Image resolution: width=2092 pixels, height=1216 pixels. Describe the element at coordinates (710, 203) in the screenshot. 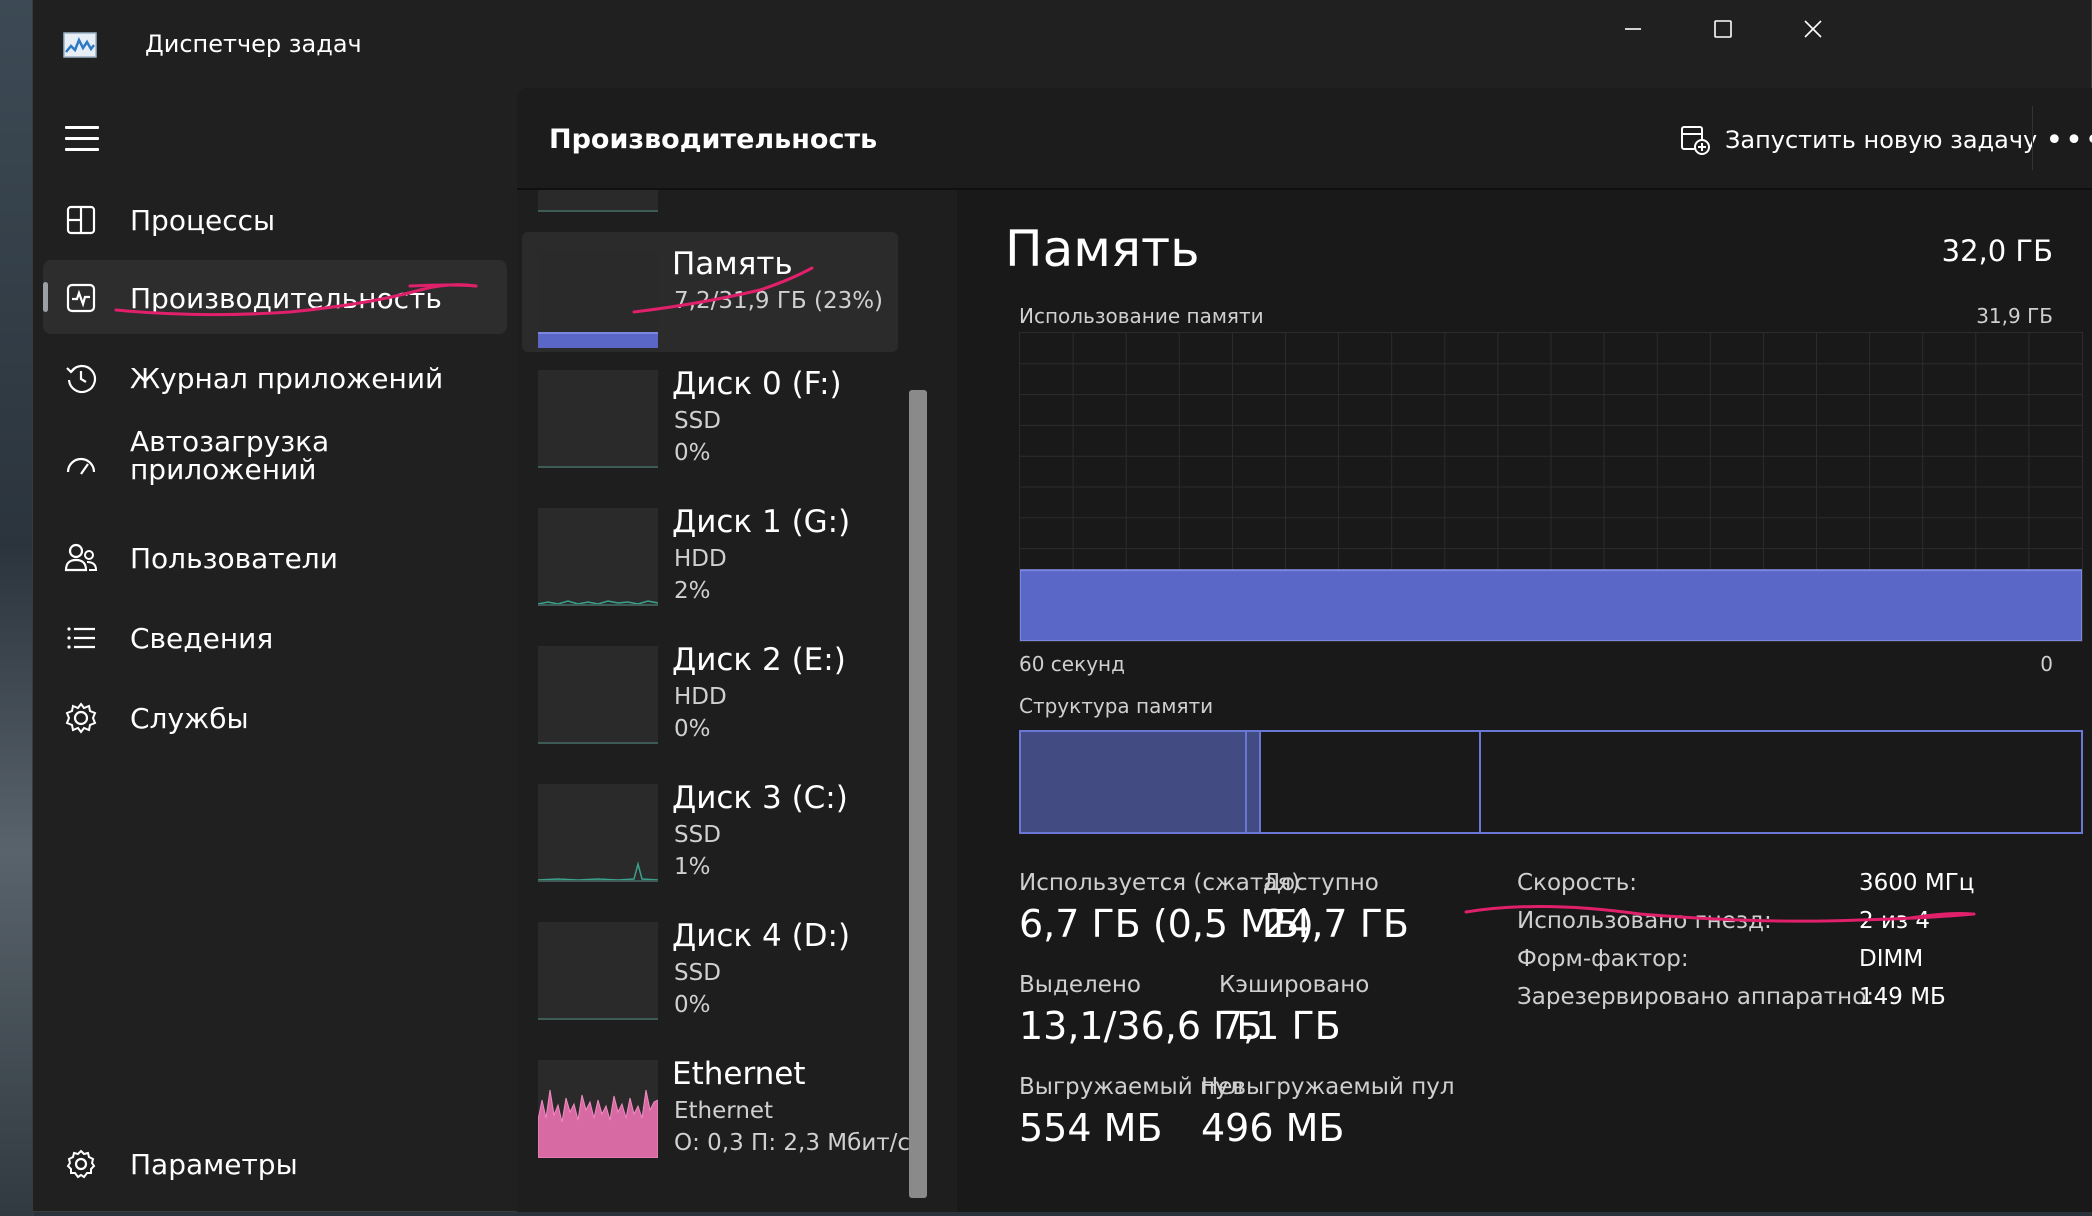

I see `list-item-cpu-partial` at that location.